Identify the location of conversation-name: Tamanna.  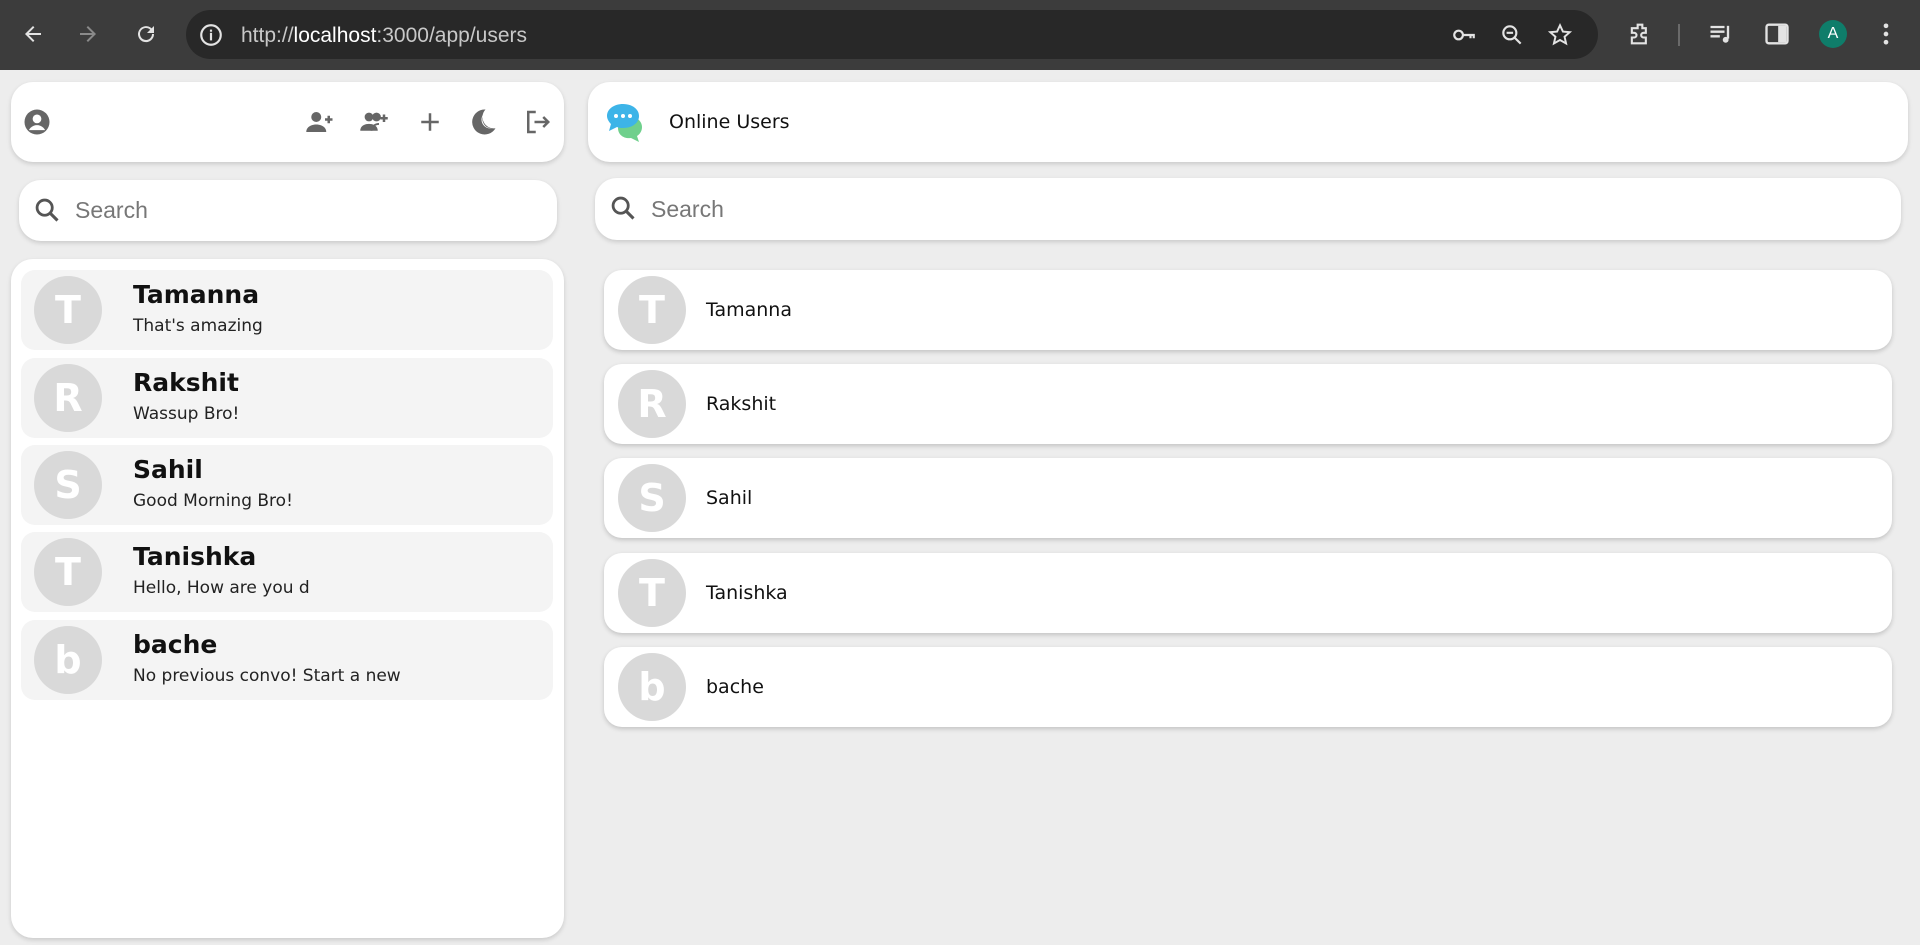
(196, 294).